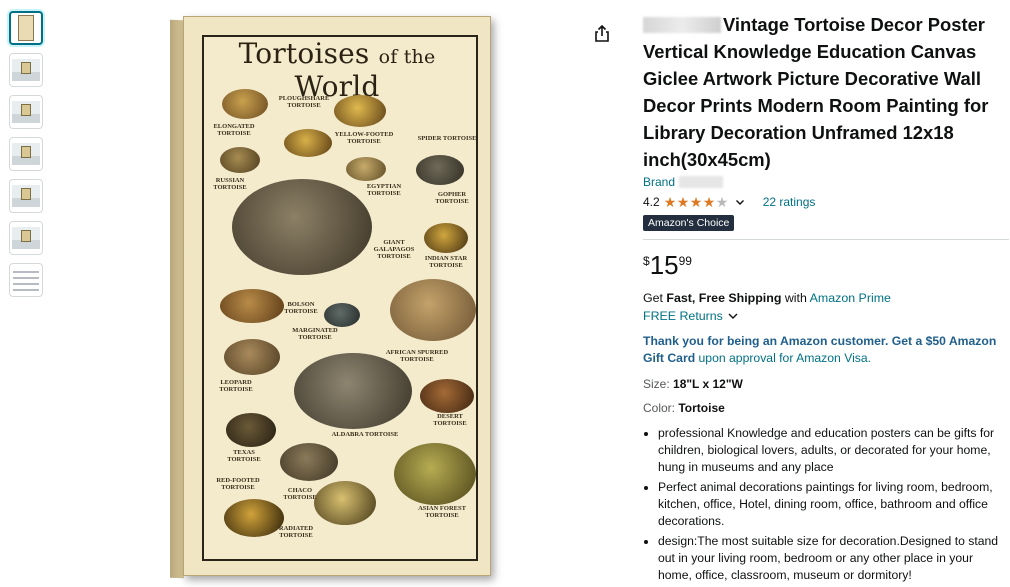  I want to click on poster-label: Red-Footed Tortoise, so click(238, 484).